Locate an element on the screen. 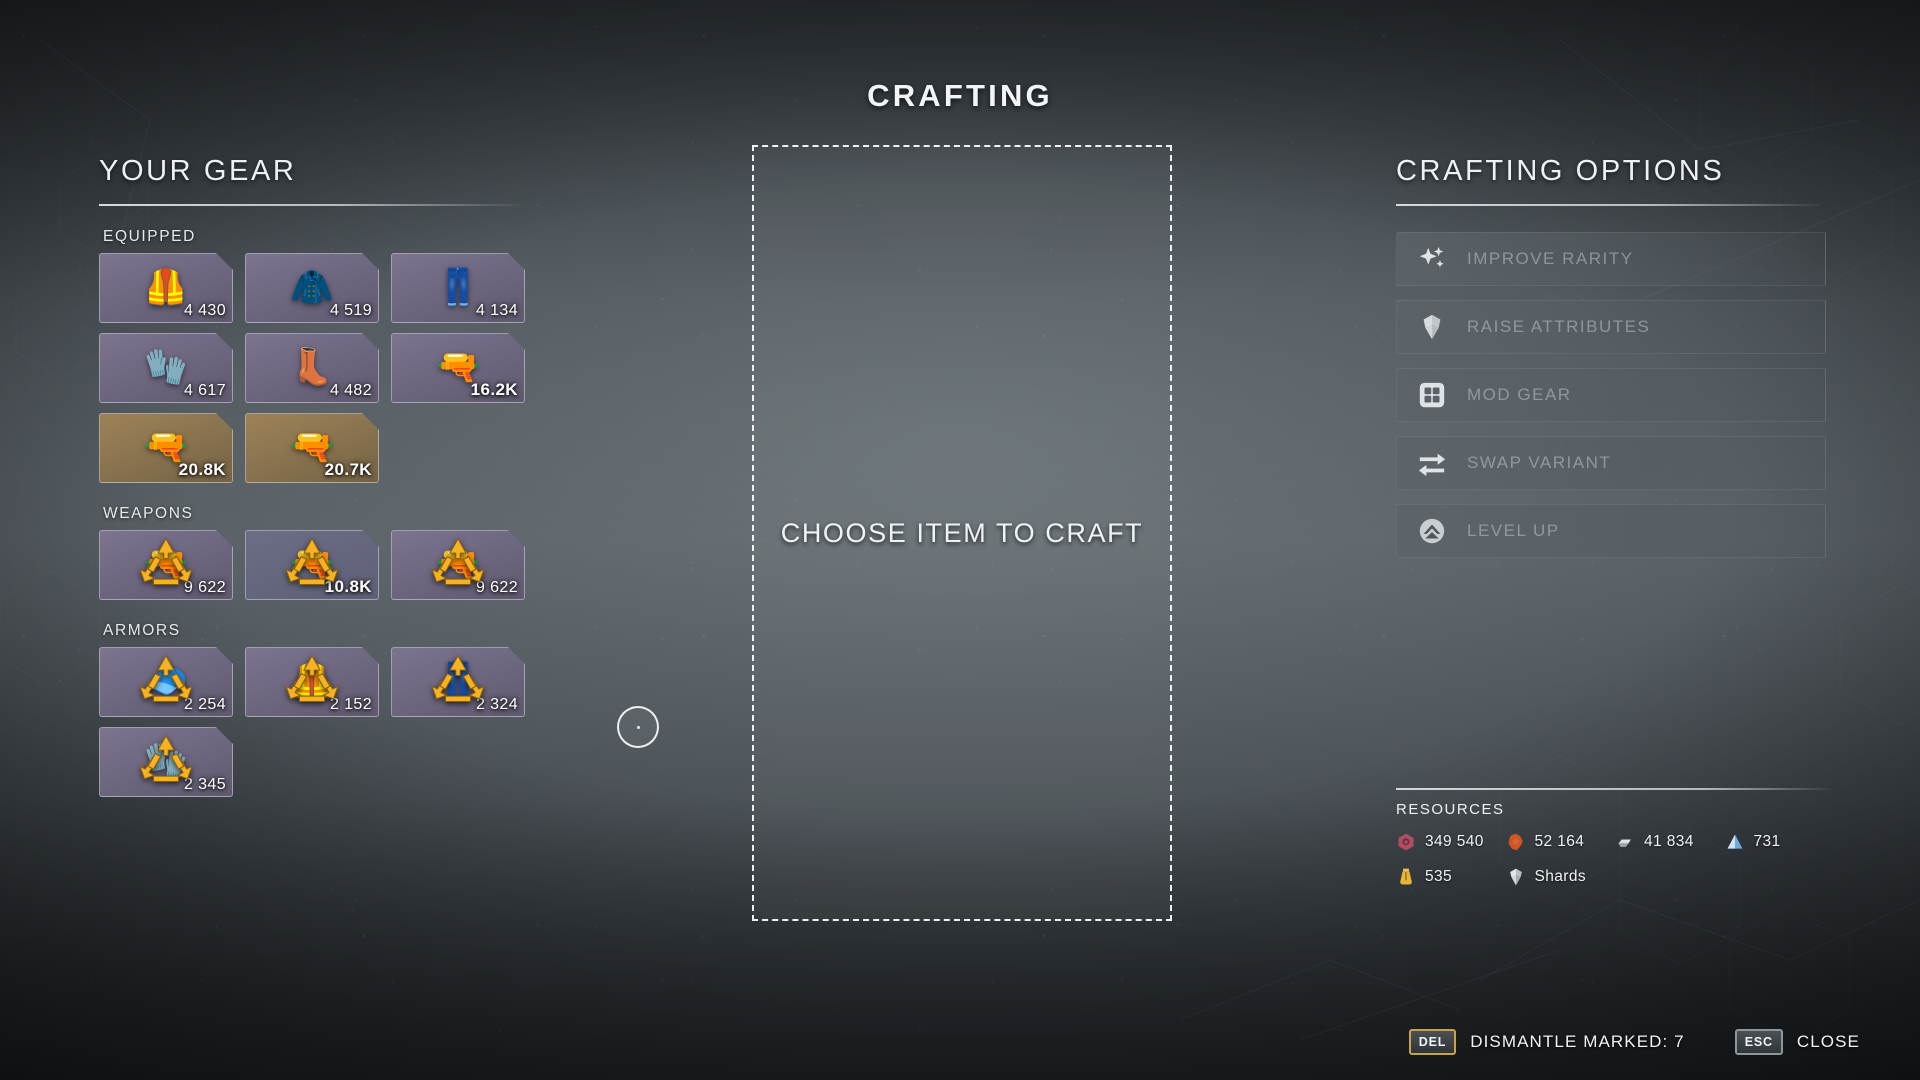 The width and height of the screenshot is (1920, 1080). grid-squares-icon is located at coordinates (1432, 395).